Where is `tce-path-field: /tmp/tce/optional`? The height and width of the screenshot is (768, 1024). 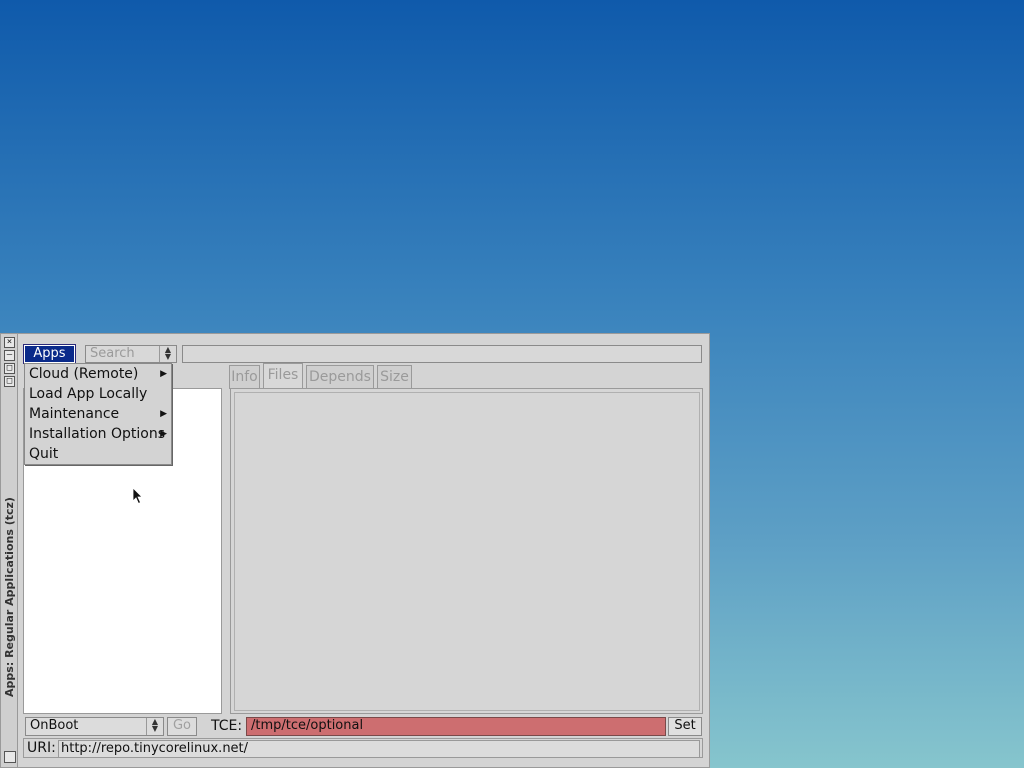 tce-path-field: /tmp/tce/optional is located at coordinates (456, 726).